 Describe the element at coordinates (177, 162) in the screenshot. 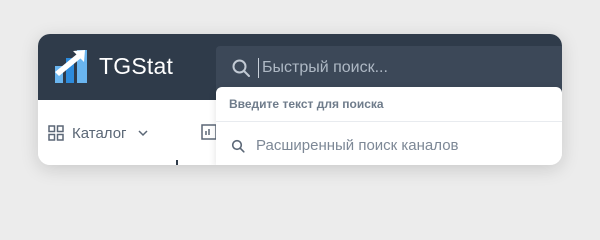

I see `divider-mark` at that location.